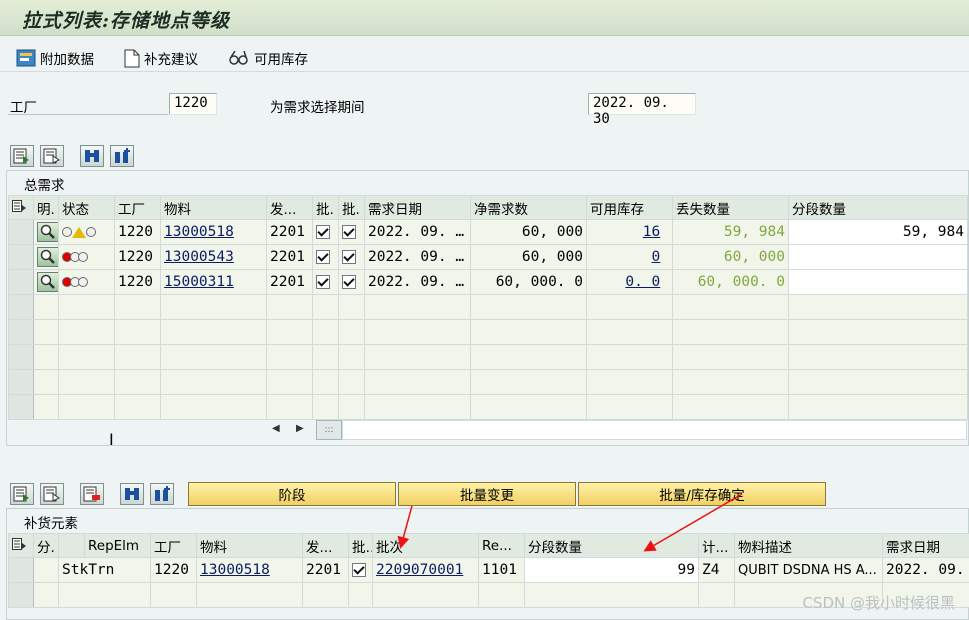 This screenshot has height=620, width=969. Describe the element at coordinates (878, 603) in the screenshot. I see `watermark: CSDN @我小时候很黑` at that location.